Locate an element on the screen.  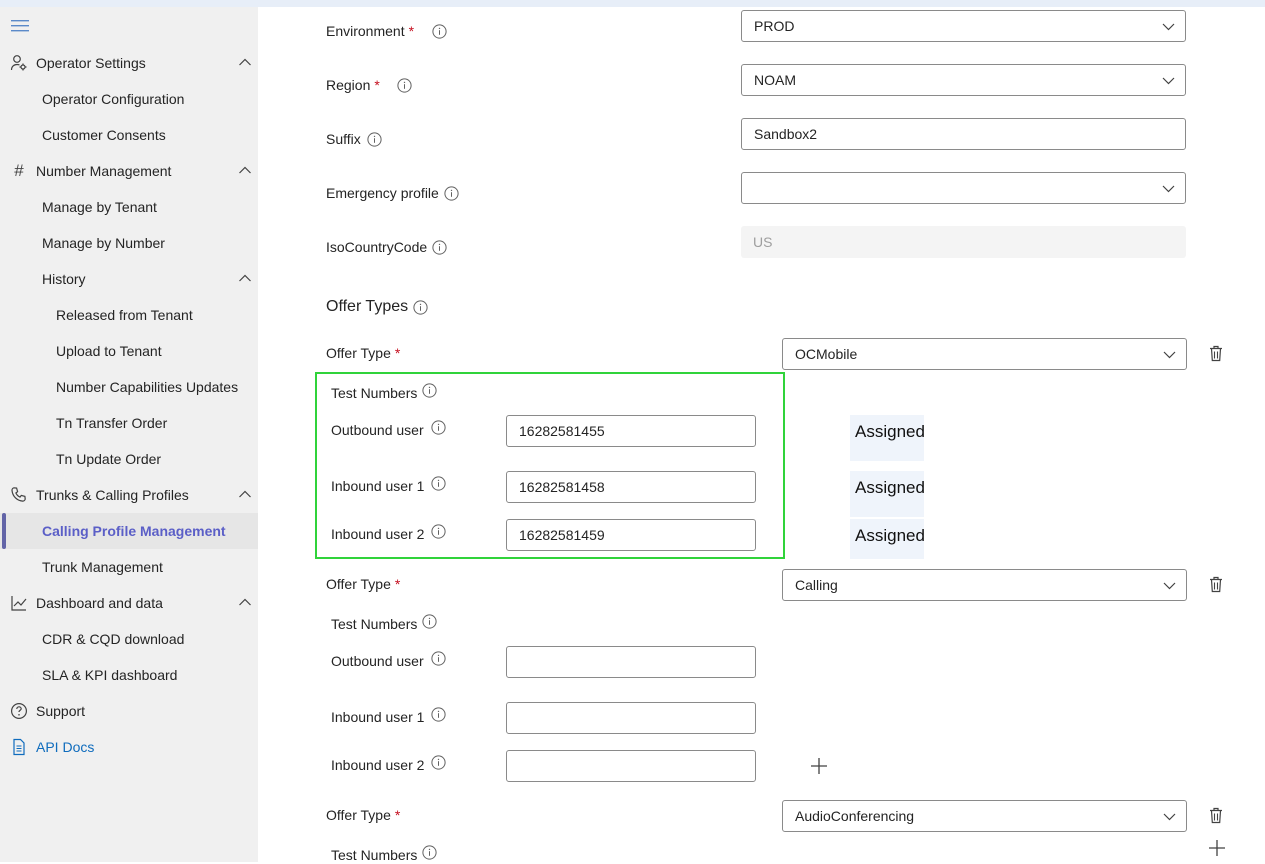
sidebar-item-label: Released from Tenant is located at coordinates (124, 315).